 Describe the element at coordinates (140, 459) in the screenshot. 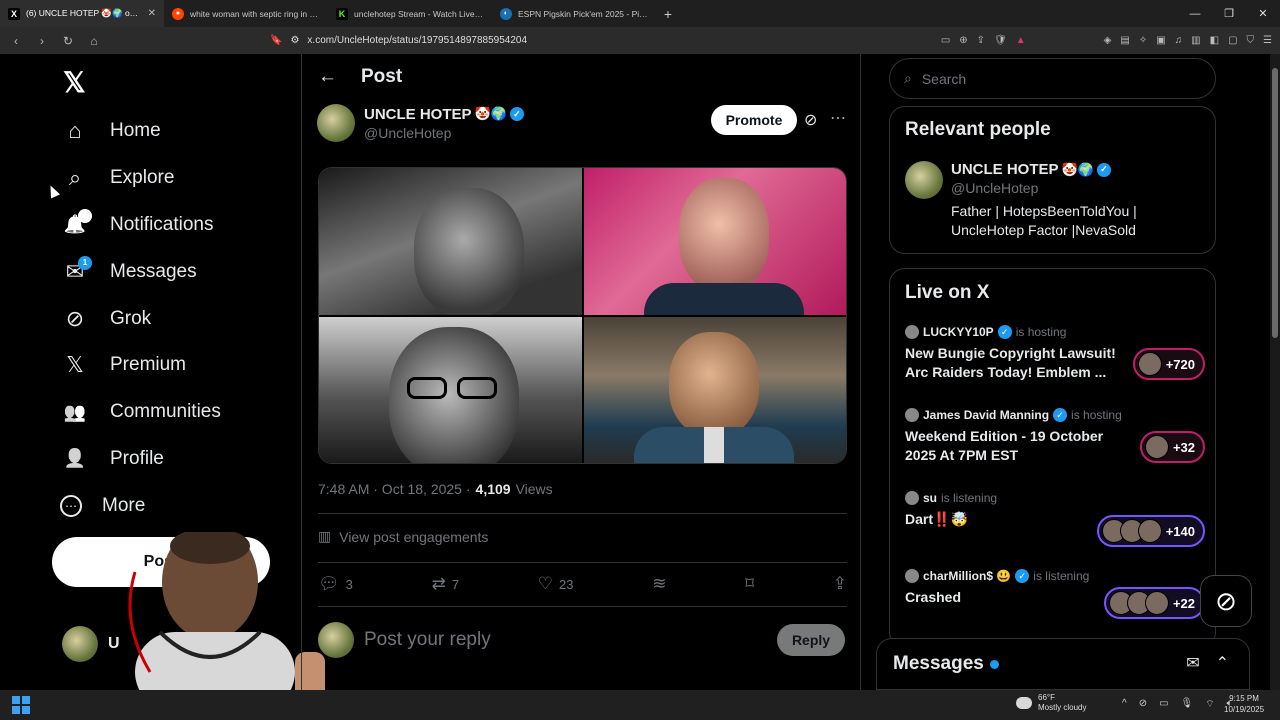

I see `sidebar-item-profile: 👤 Profile` at that location.